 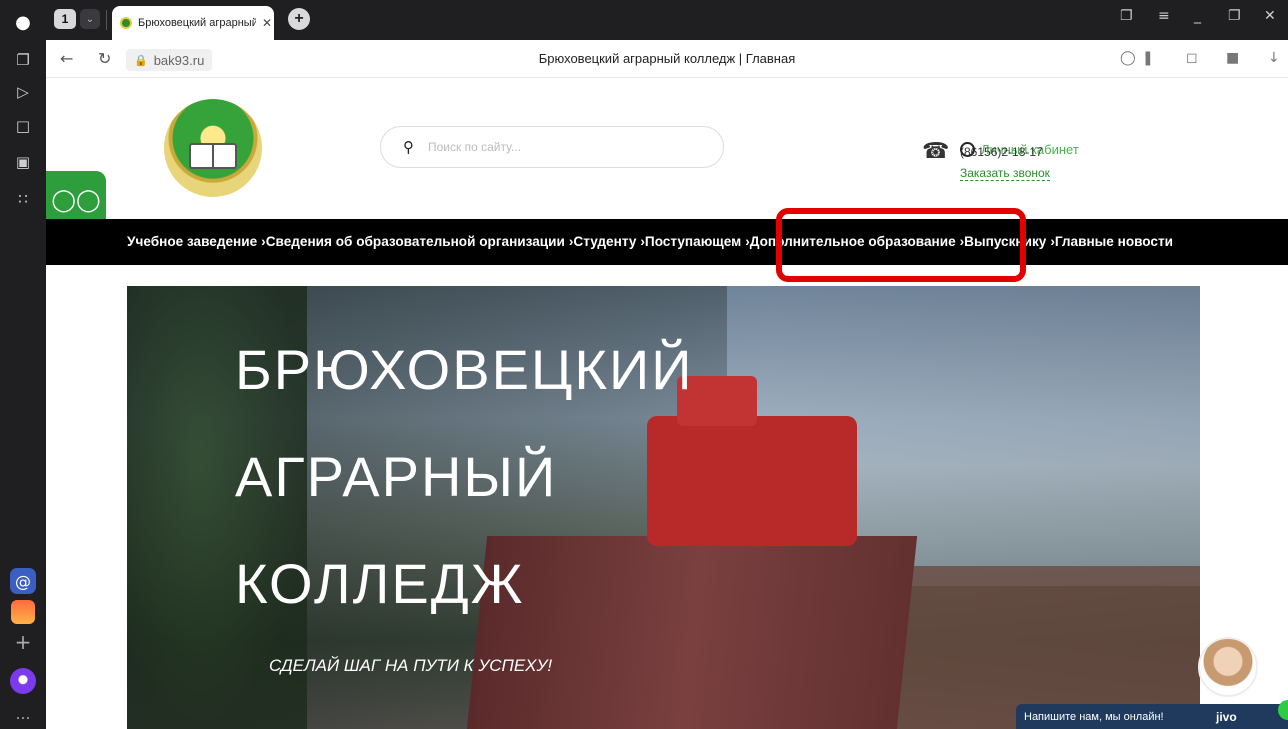 What do you see at coordinates (23, 126) in the screenshot?
I see `counter-icon: □` at bounding box center [23, 126].